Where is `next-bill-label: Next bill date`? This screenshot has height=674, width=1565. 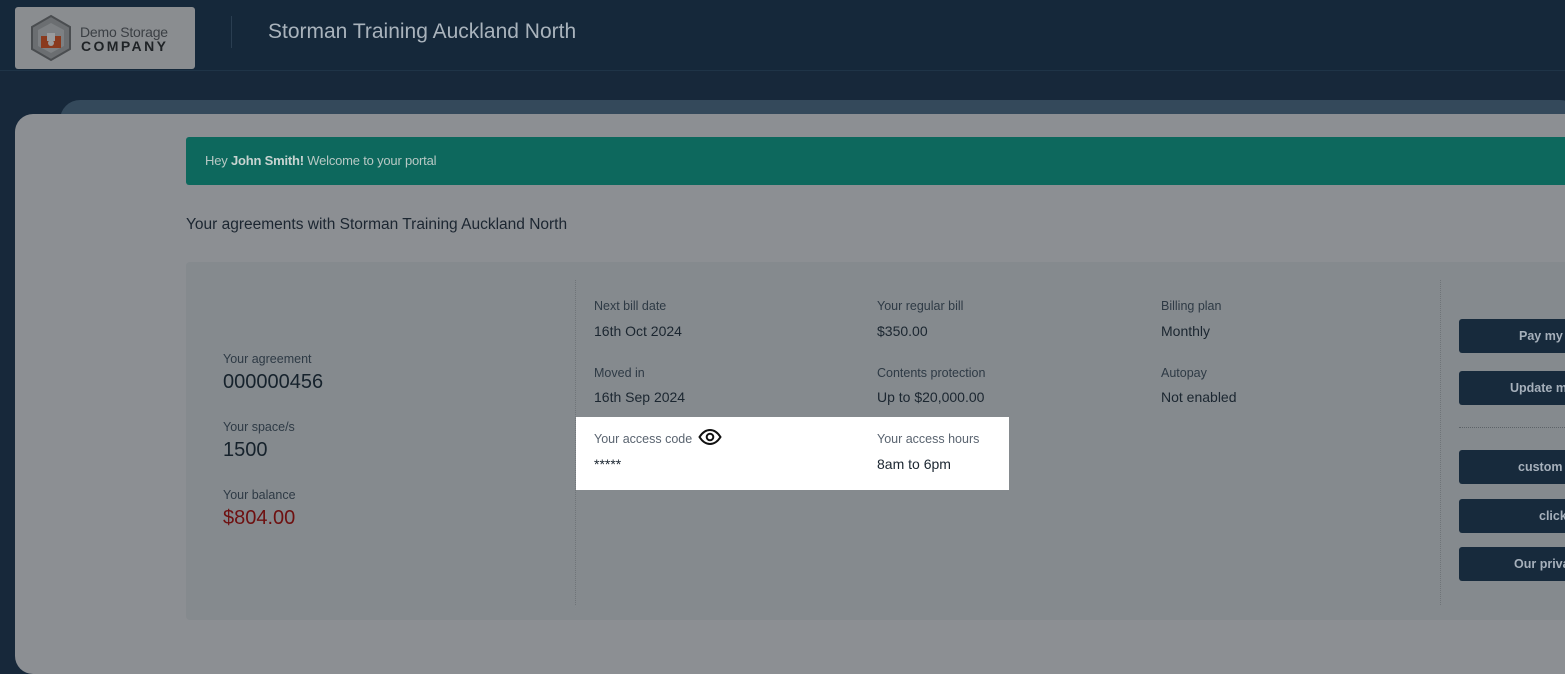 next-bill-label: Next bill date is located at coordinates (630, 306).